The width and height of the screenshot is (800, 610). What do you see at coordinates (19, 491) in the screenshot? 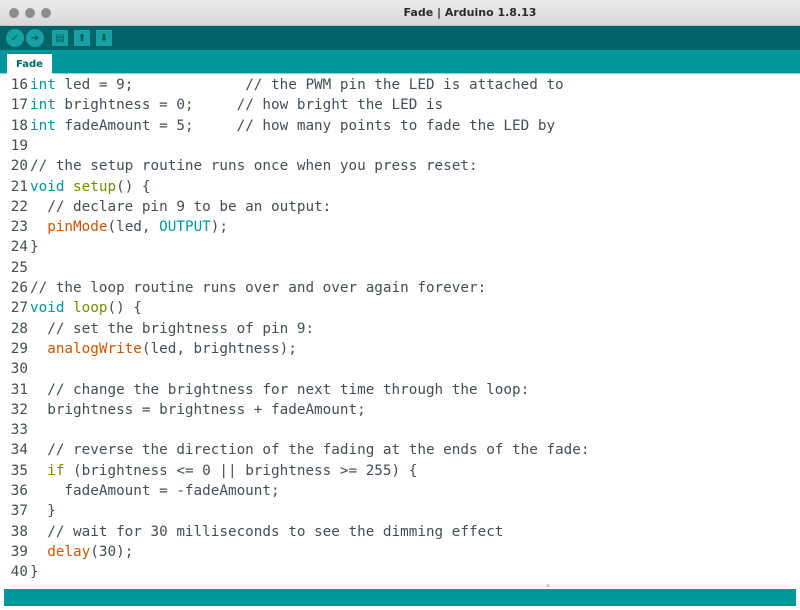
I see `line-number: 36` at bounding box center [19, 491].